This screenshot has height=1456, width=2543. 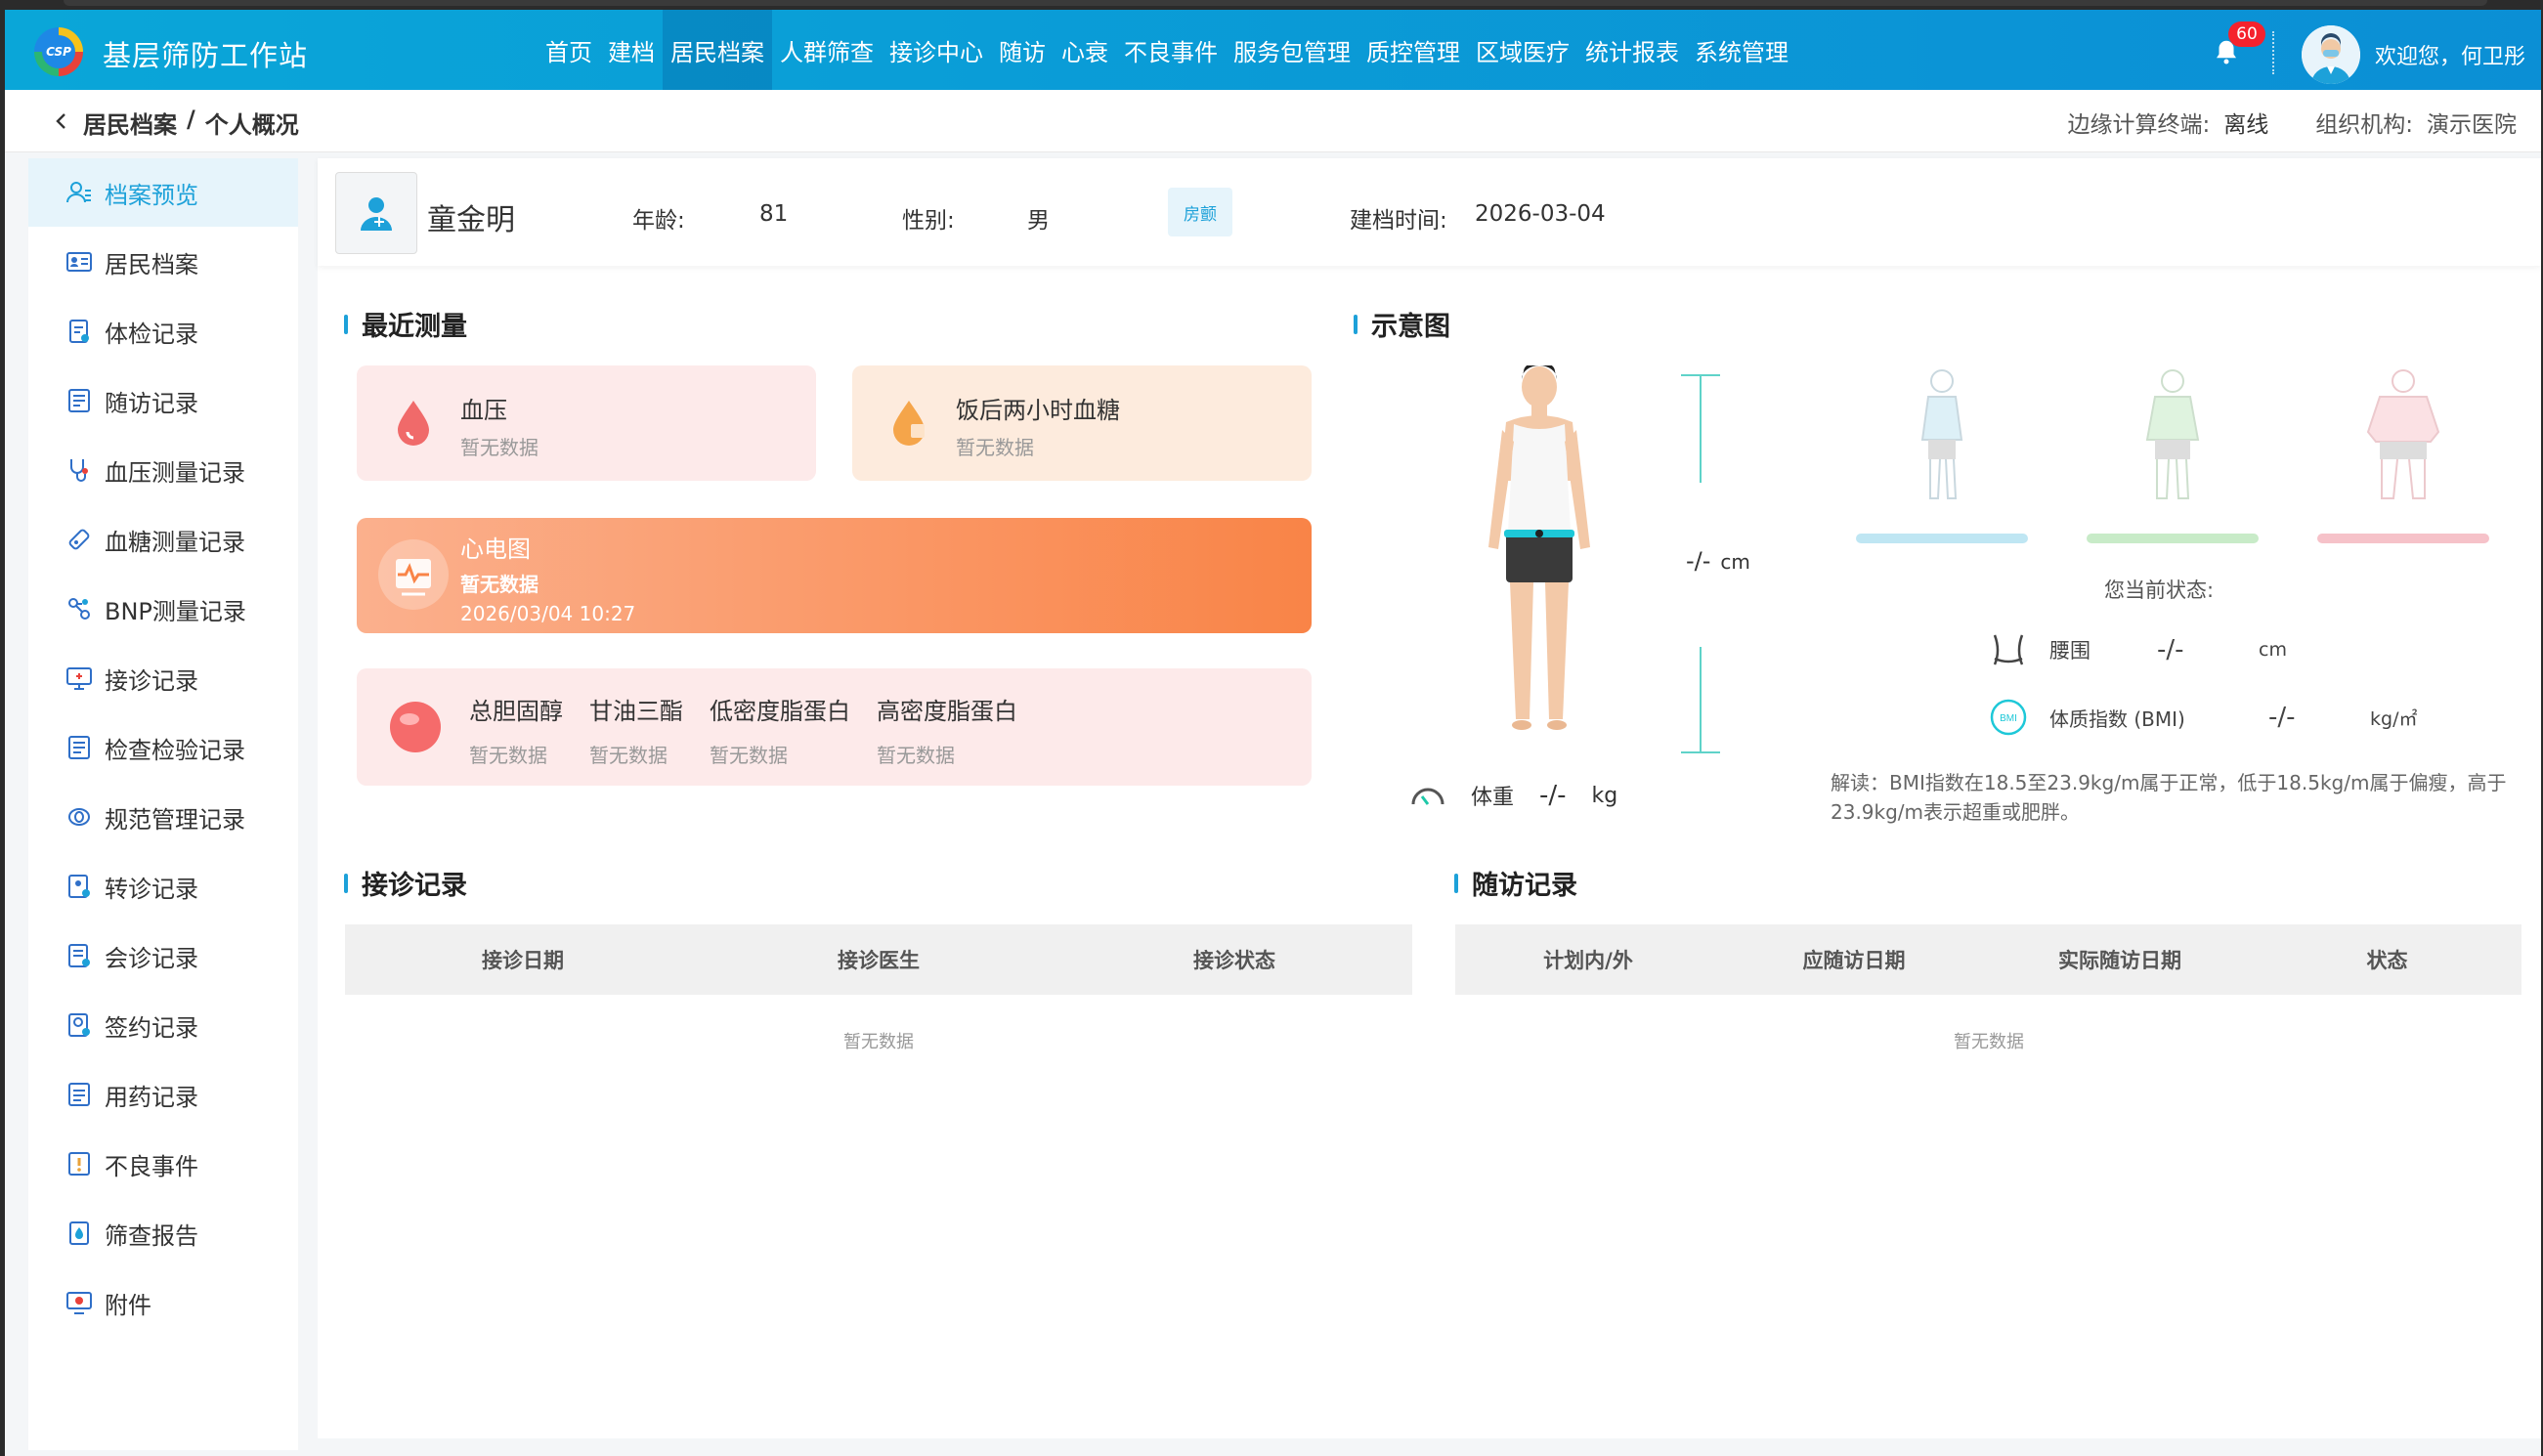 I want to click on ecg-status: 暂无数据, so click(x=499, y=584).